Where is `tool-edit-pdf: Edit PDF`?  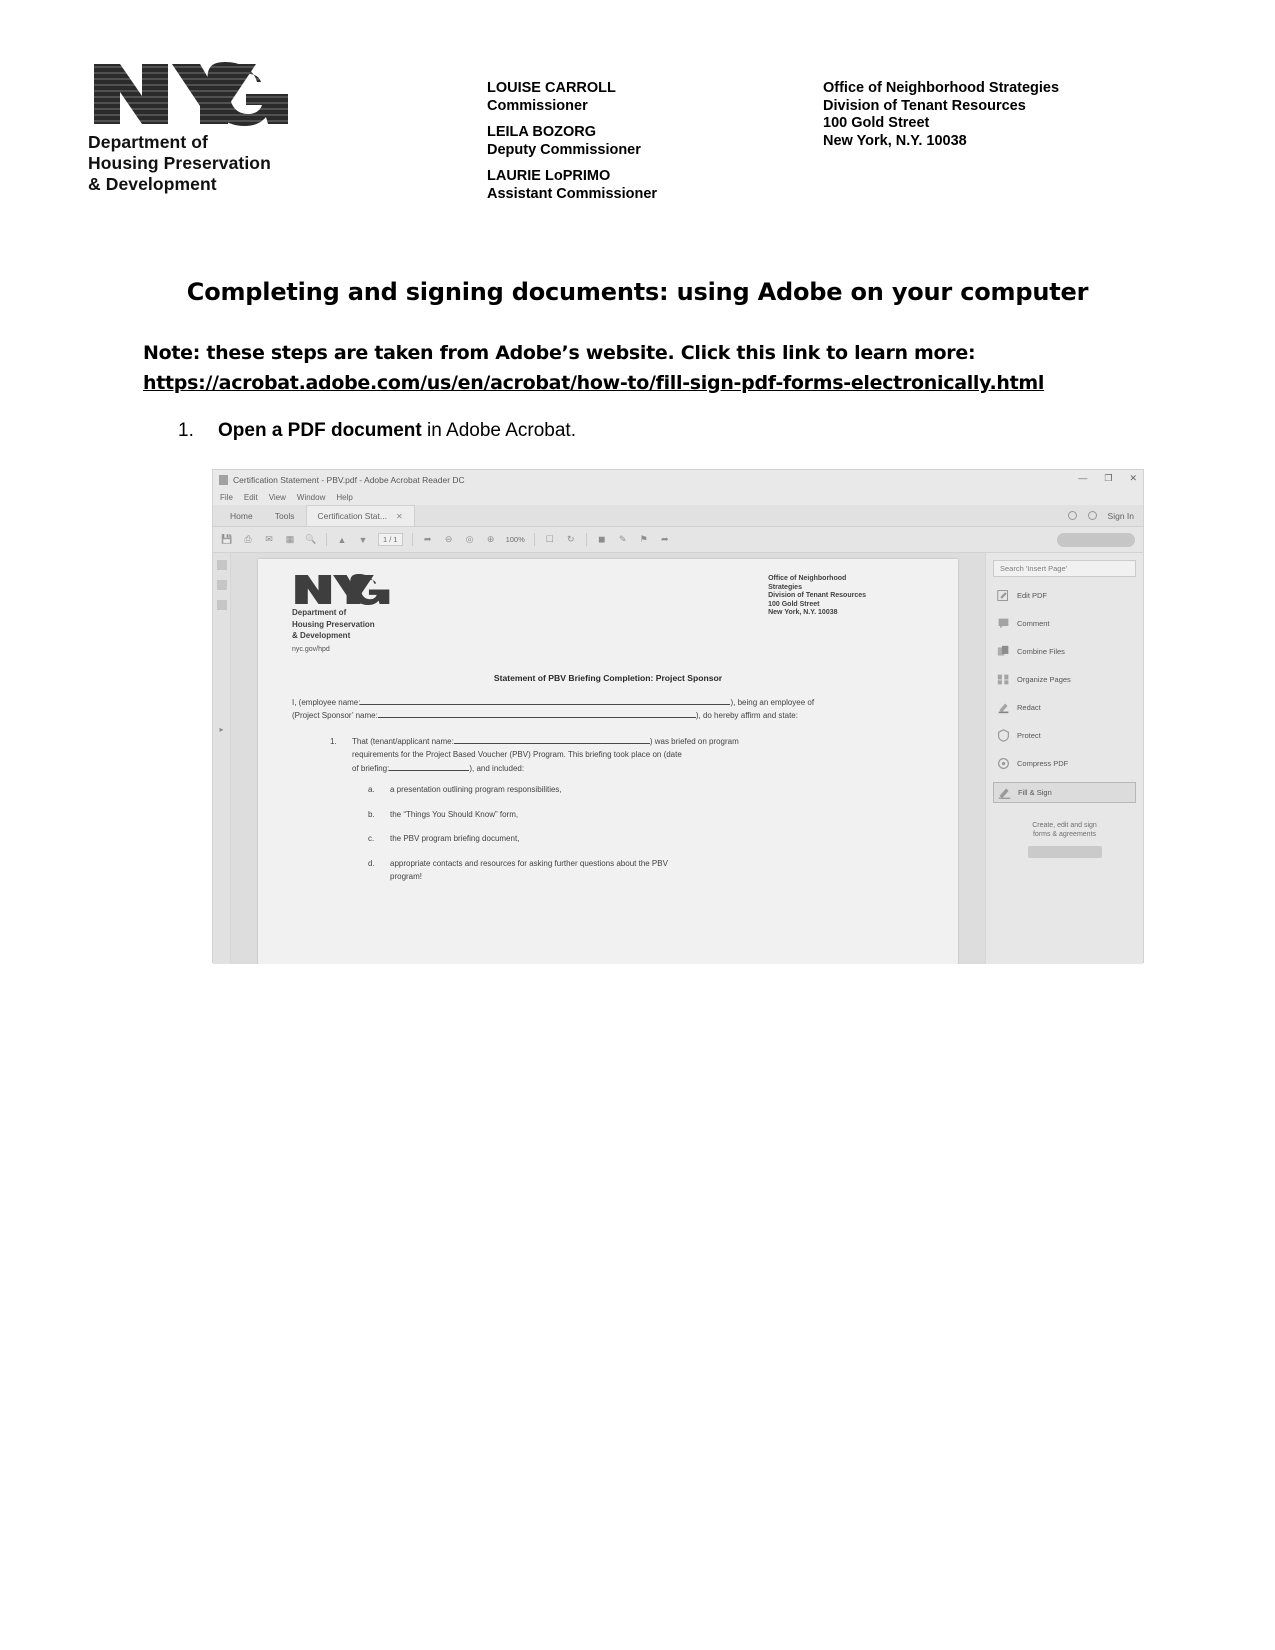 tool-edit-pdf: Edit PDF is located at coordinates (1064, 595).